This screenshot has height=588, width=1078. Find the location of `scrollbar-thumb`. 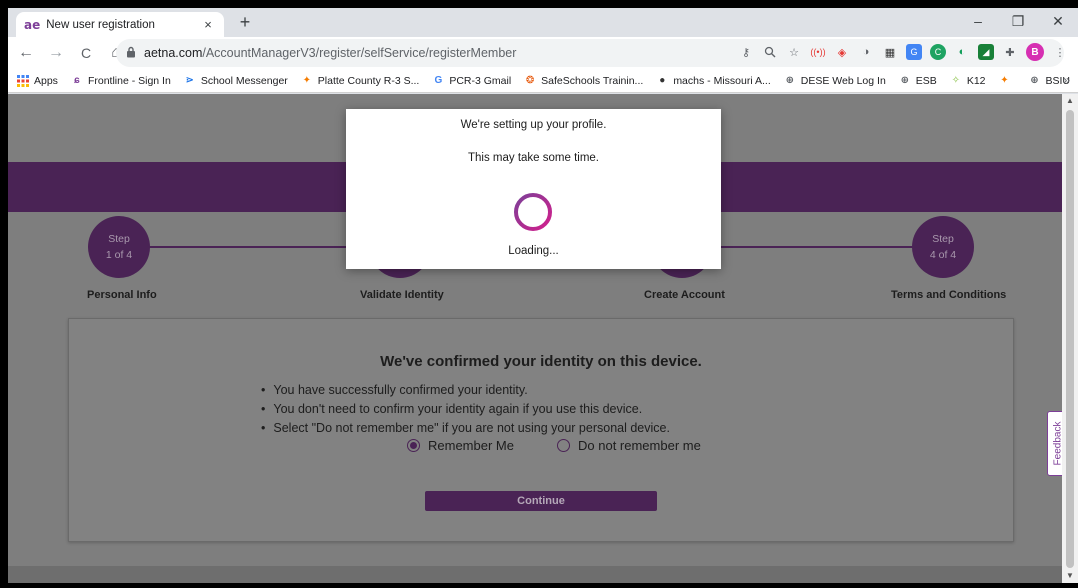

scrollbar-thumb is located at coordinates (1070, 339).